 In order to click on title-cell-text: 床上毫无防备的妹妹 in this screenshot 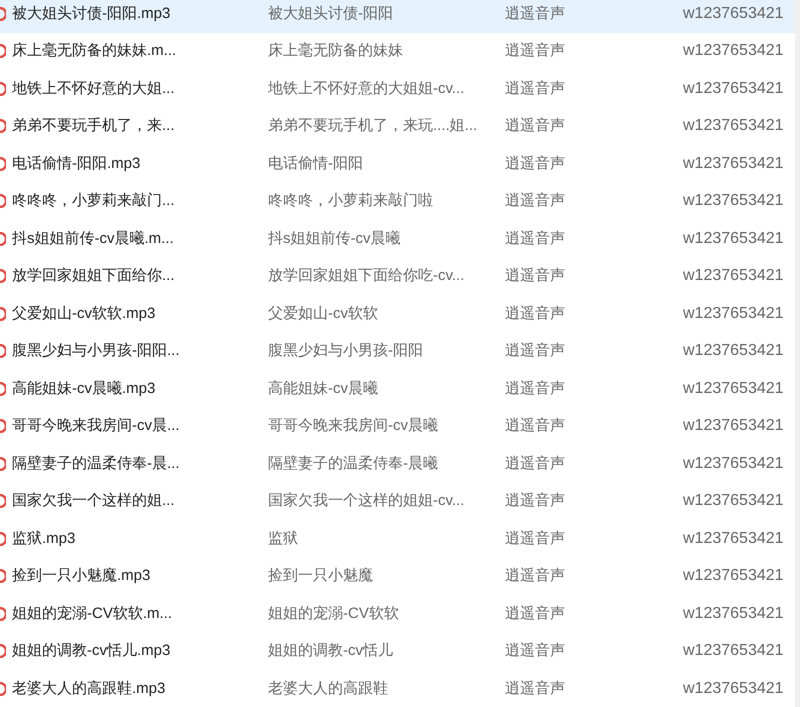, I will do `click(336, 51)`.